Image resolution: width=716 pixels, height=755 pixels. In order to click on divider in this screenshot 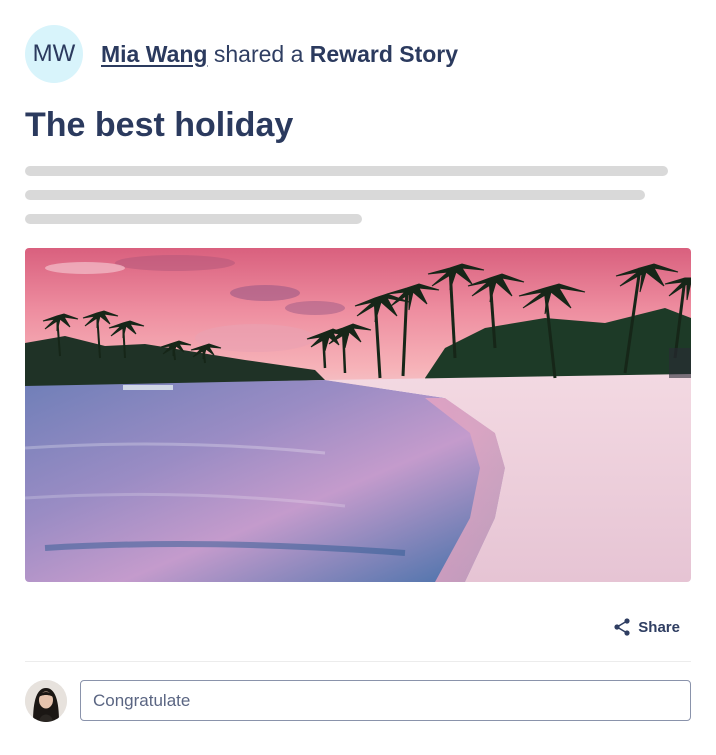, I will do `click(358, 661)`.